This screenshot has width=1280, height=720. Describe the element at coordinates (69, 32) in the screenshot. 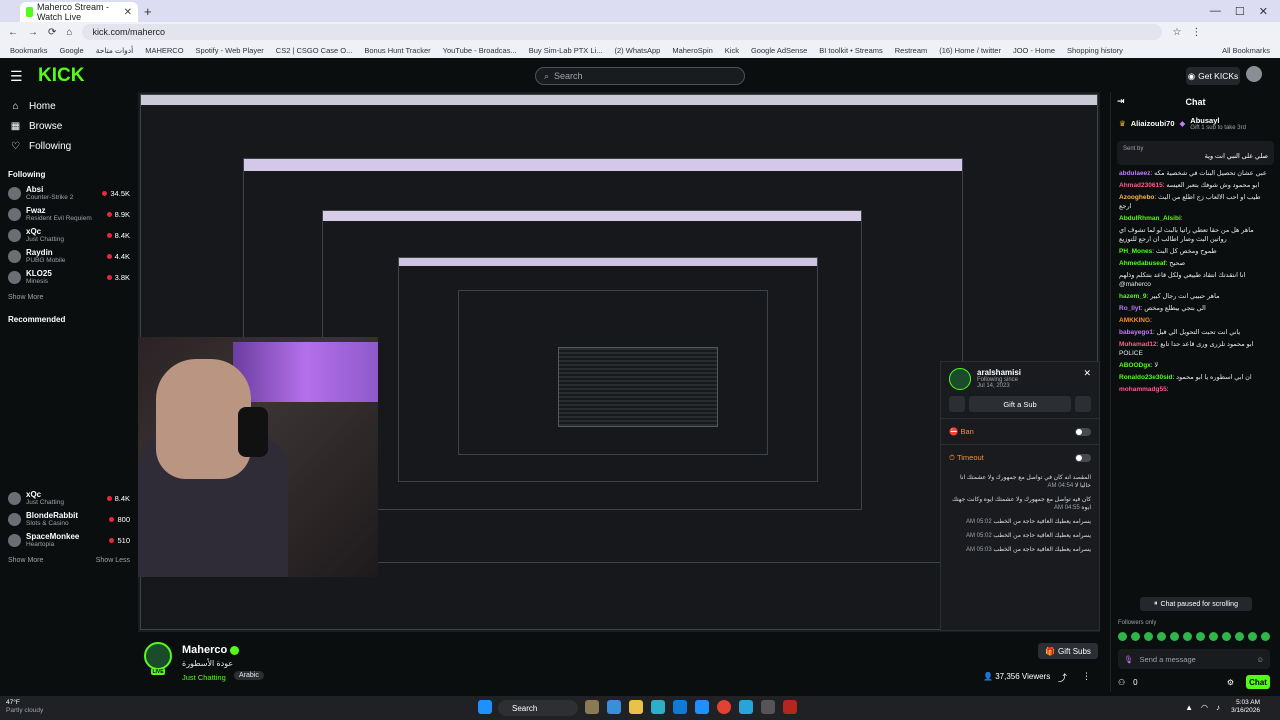

I see `home-icon: ⌂` at that location.